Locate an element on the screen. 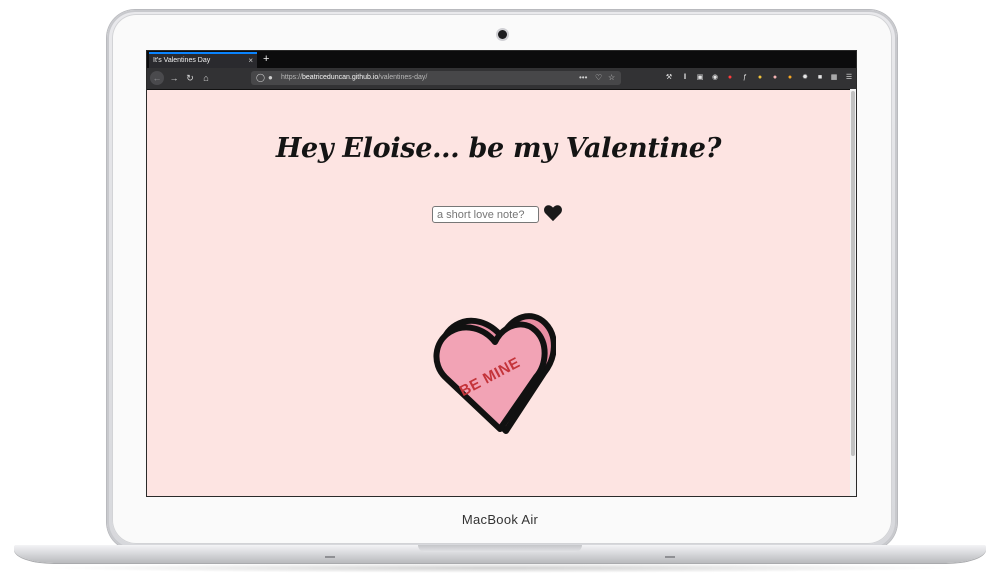  extension-icon: ✹ is located at coordinates (805, 78).